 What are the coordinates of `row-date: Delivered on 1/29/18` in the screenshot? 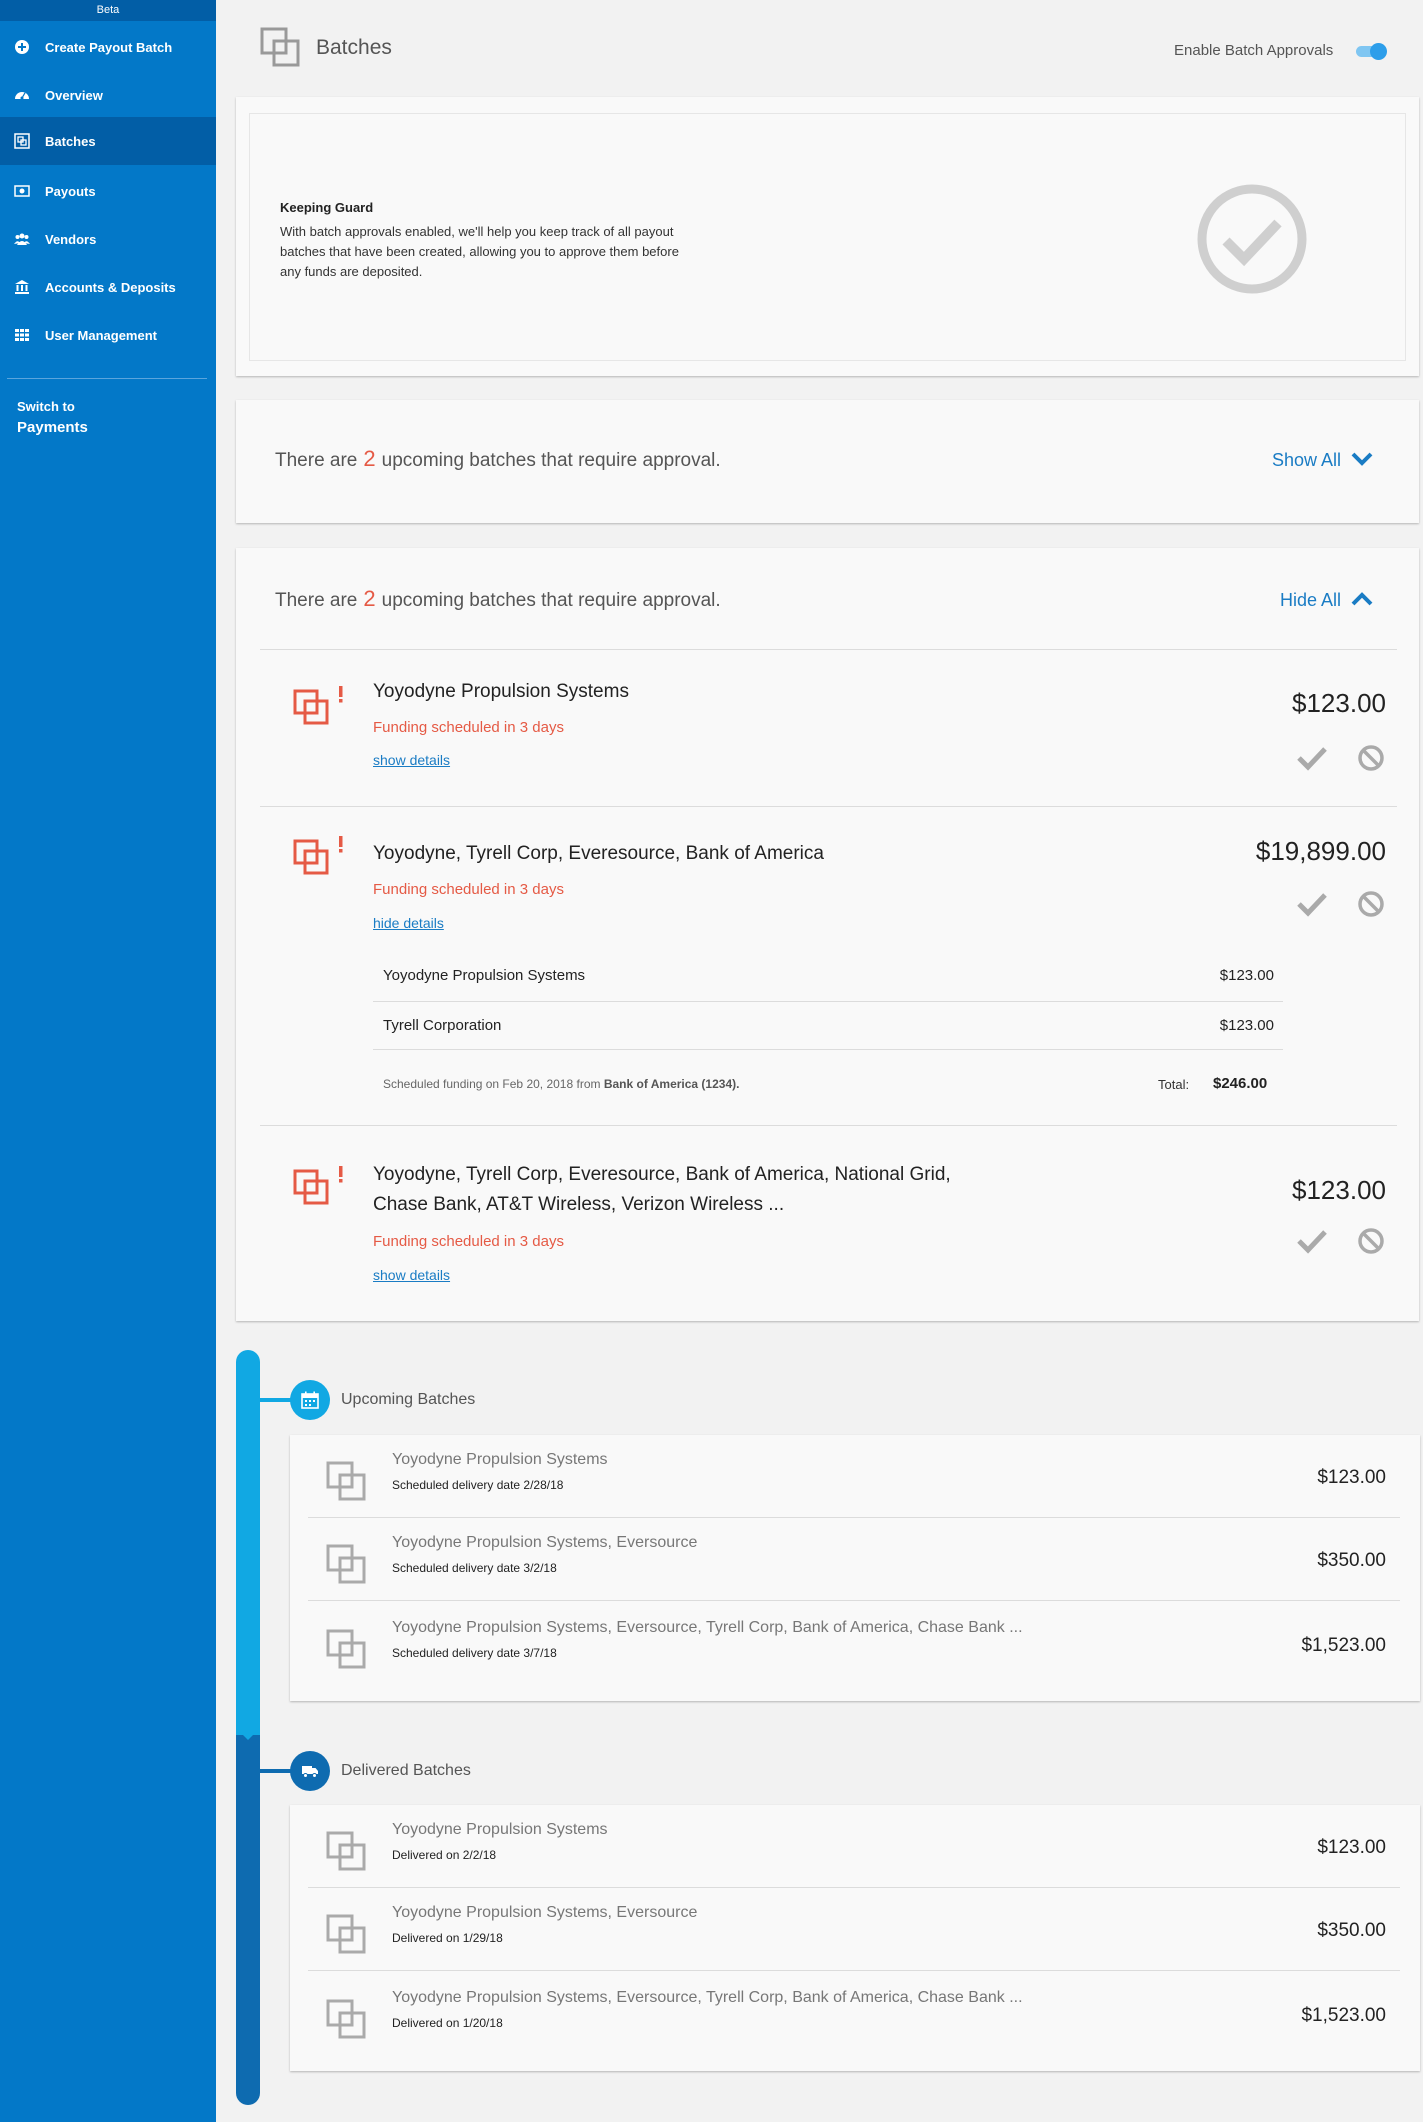 It's located at (447, 1938).